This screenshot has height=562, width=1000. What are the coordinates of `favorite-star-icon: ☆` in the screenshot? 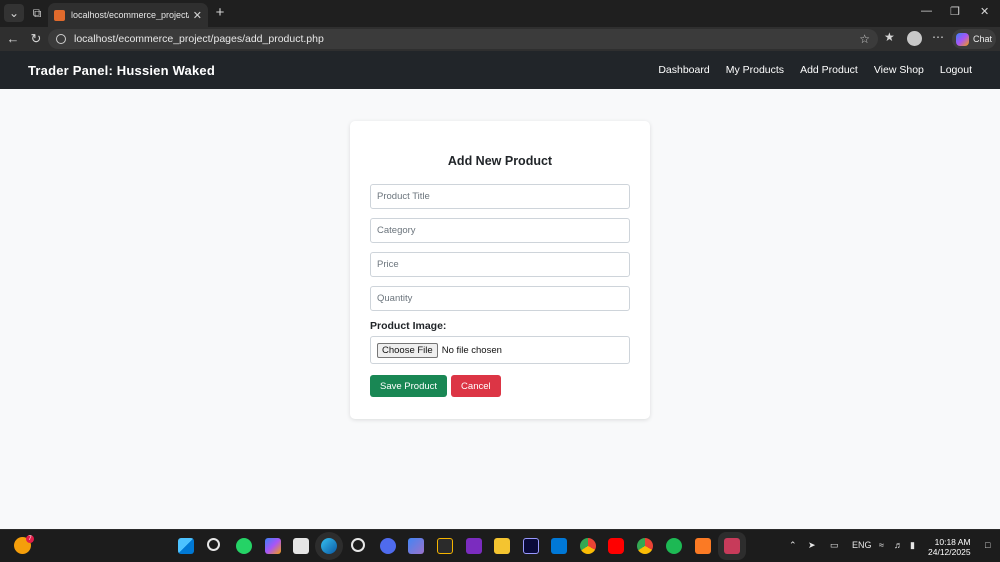 It's located at (864, 39).